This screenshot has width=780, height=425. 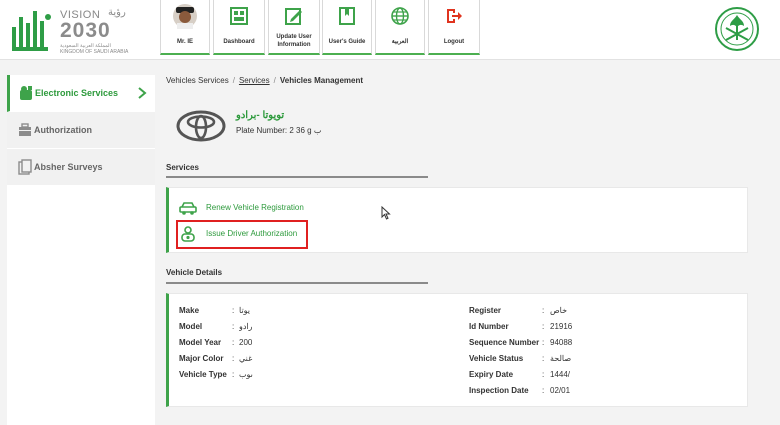 What do you see at coordinates (26, 93) in the screenshot?
I see `electronic-services-icon` at bounding box center [26, 93].